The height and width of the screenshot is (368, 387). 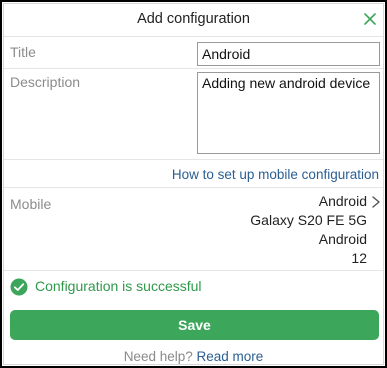 I want to click on mobile-os-name: Android, so click(x=342, y=201).